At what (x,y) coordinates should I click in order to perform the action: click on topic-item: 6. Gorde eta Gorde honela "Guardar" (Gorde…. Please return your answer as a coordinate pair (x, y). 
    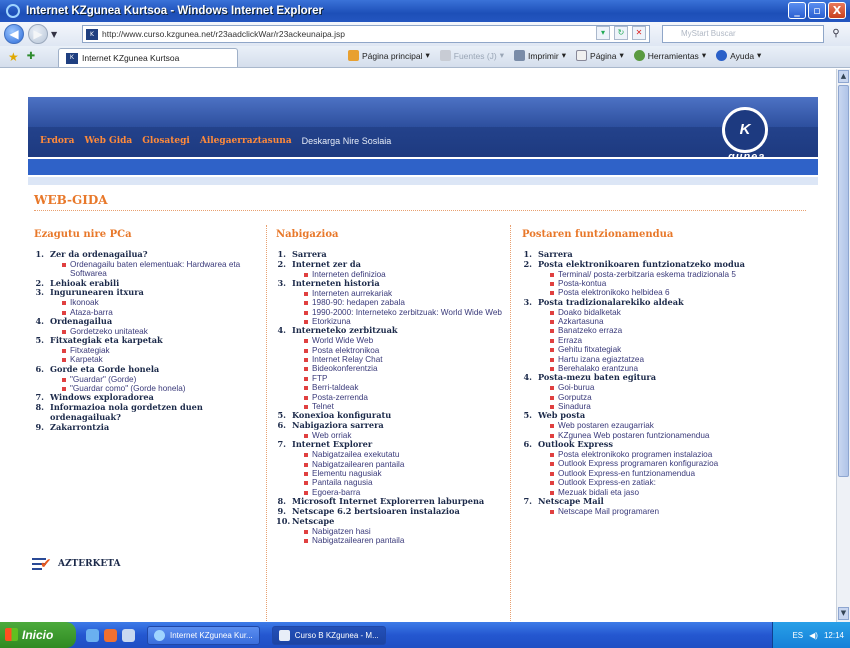
    Looking at the image, I should click on (148, 379).